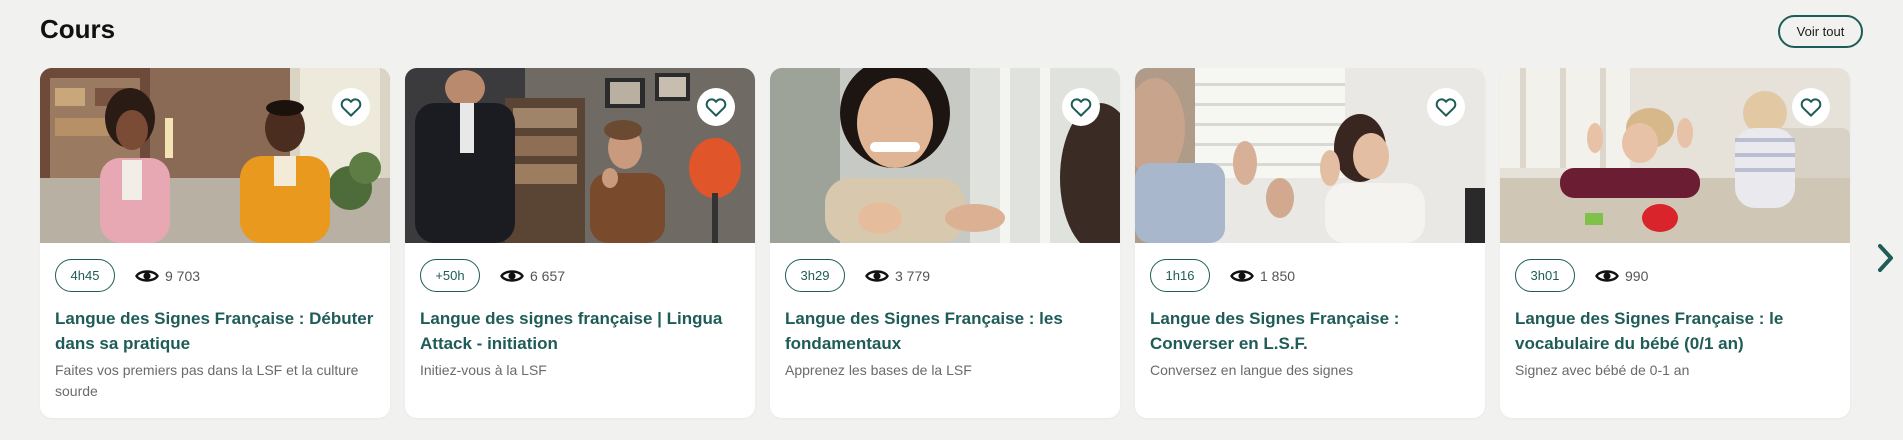  I want to click on views-count: 9 703, so click(167, 276).